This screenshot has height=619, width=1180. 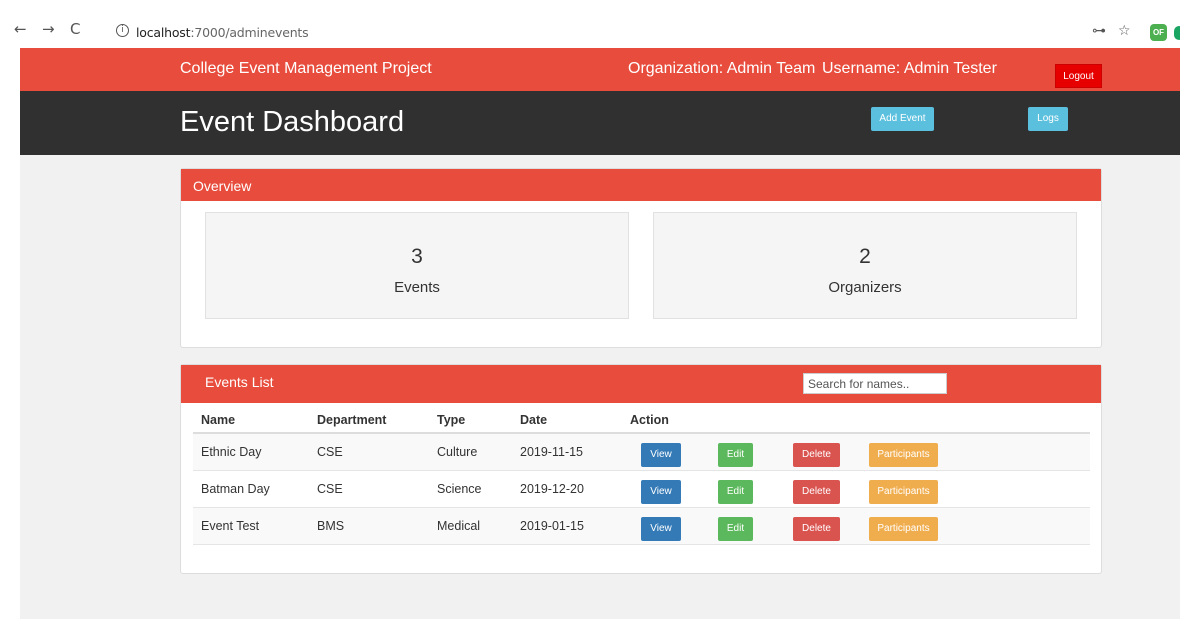 What do you see at coordinates (292, 122) in the screenshot?
I see `page-title: Event Dashboard` at bounding box center [292, 122].